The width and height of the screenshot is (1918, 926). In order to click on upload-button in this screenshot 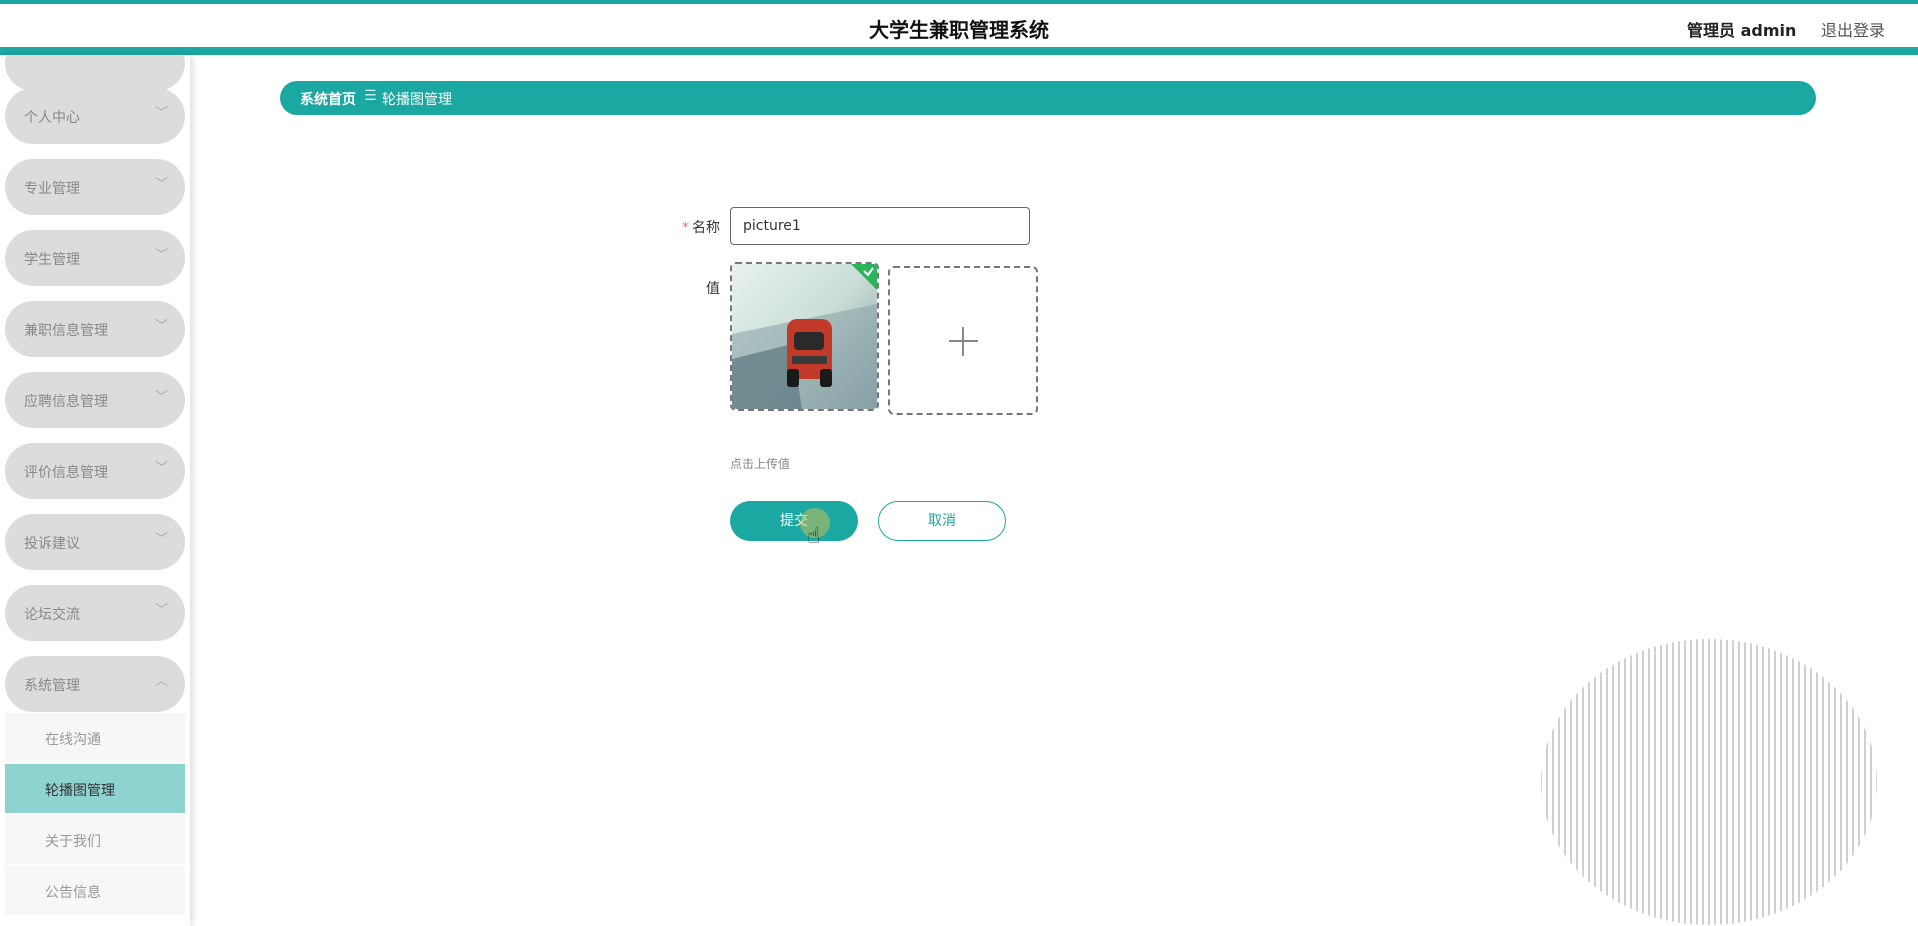, I will do `click(963, 340)`.